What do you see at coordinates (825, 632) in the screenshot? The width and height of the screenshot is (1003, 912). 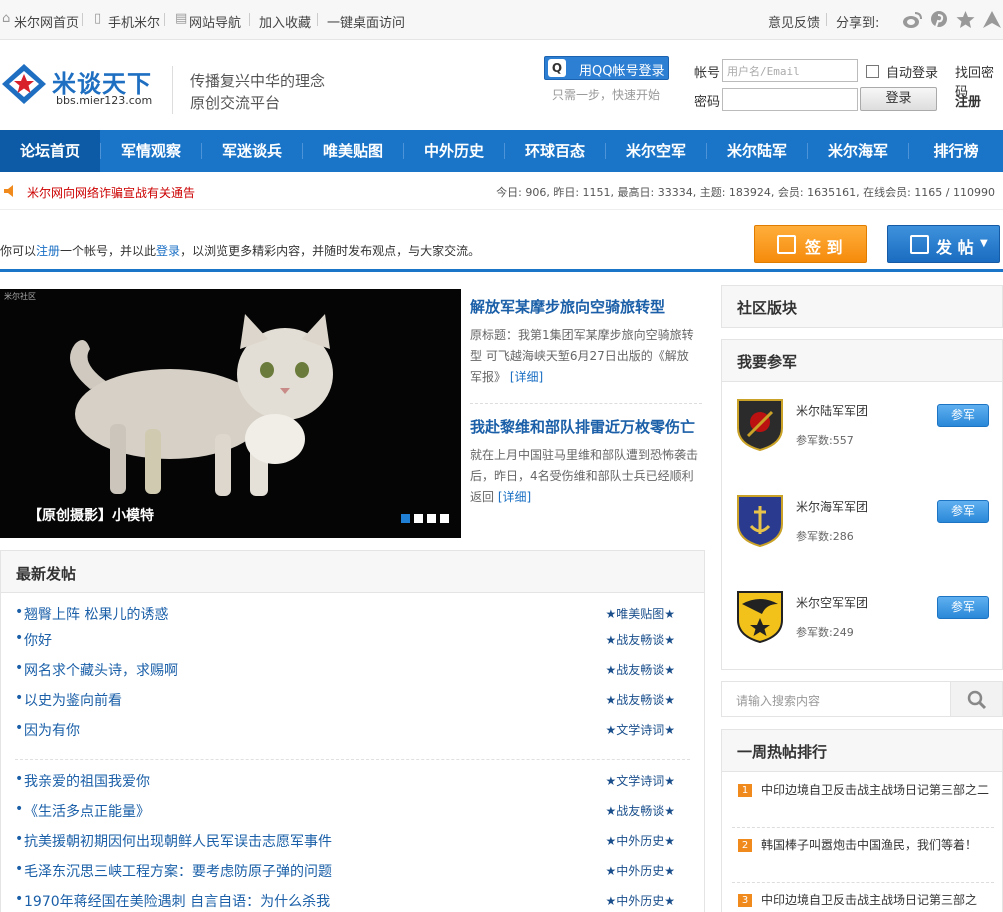 I see `army-count: 参军数:249` at bounding box center [825, 632].